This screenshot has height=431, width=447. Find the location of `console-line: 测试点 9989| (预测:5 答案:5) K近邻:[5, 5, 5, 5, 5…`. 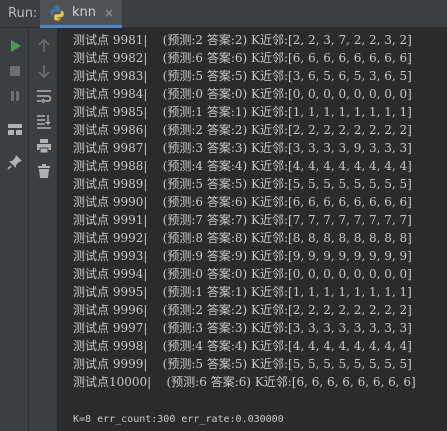

console-line: 测试点 9989| (预测:5 答案:5) K近邻:[5, 5, 5, 5, 5… is located at coordinates (242, 184).